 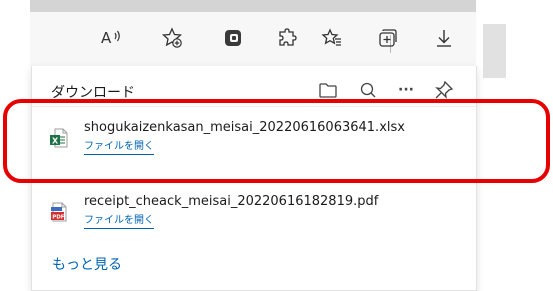 What do you see at coordinates (254, 106) in the screenshot?
I see `panel-header-divider` at bounding box center [254, 106].